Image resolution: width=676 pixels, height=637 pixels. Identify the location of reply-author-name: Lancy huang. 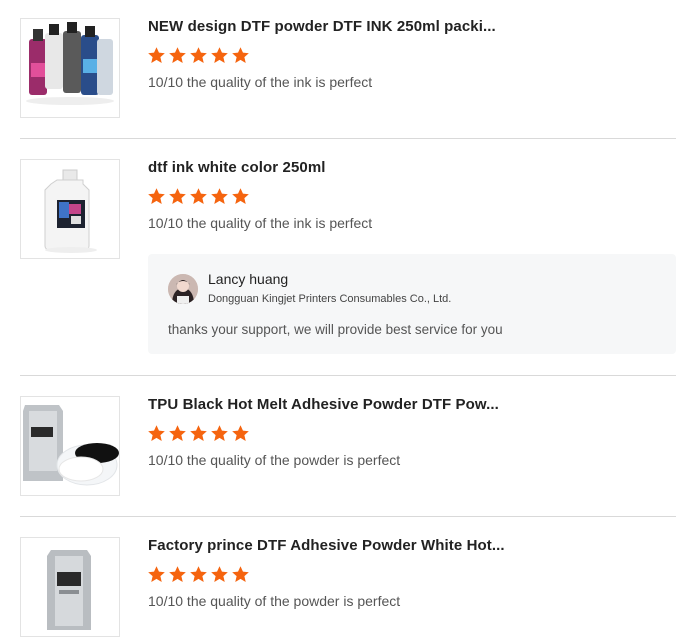
(248, 279).